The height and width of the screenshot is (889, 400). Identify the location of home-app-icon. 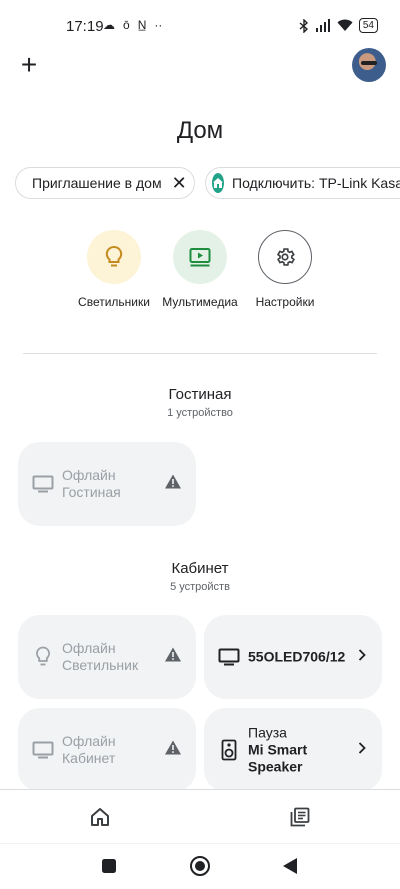
(218, 183).